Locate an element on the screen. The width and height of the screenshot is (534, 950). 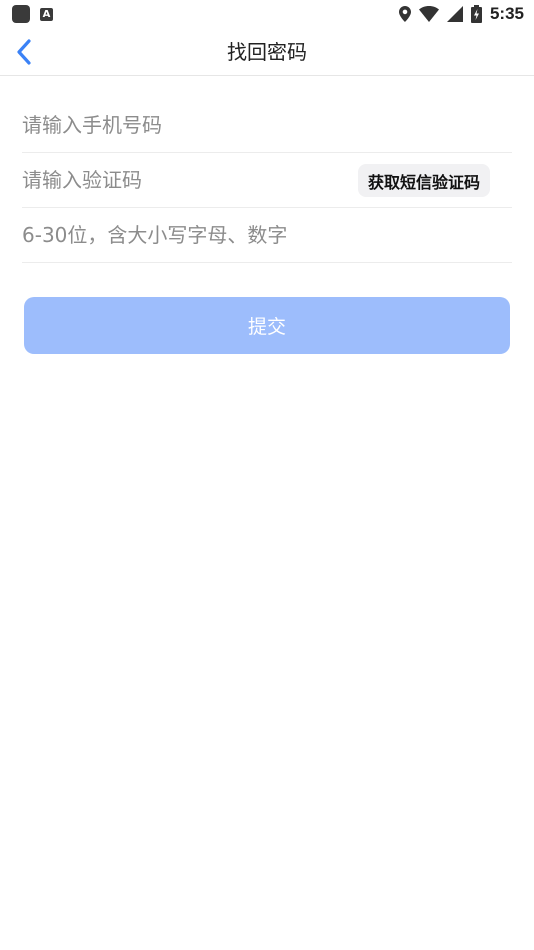
status-time: 5:35 is located at coordinates (506, 13).